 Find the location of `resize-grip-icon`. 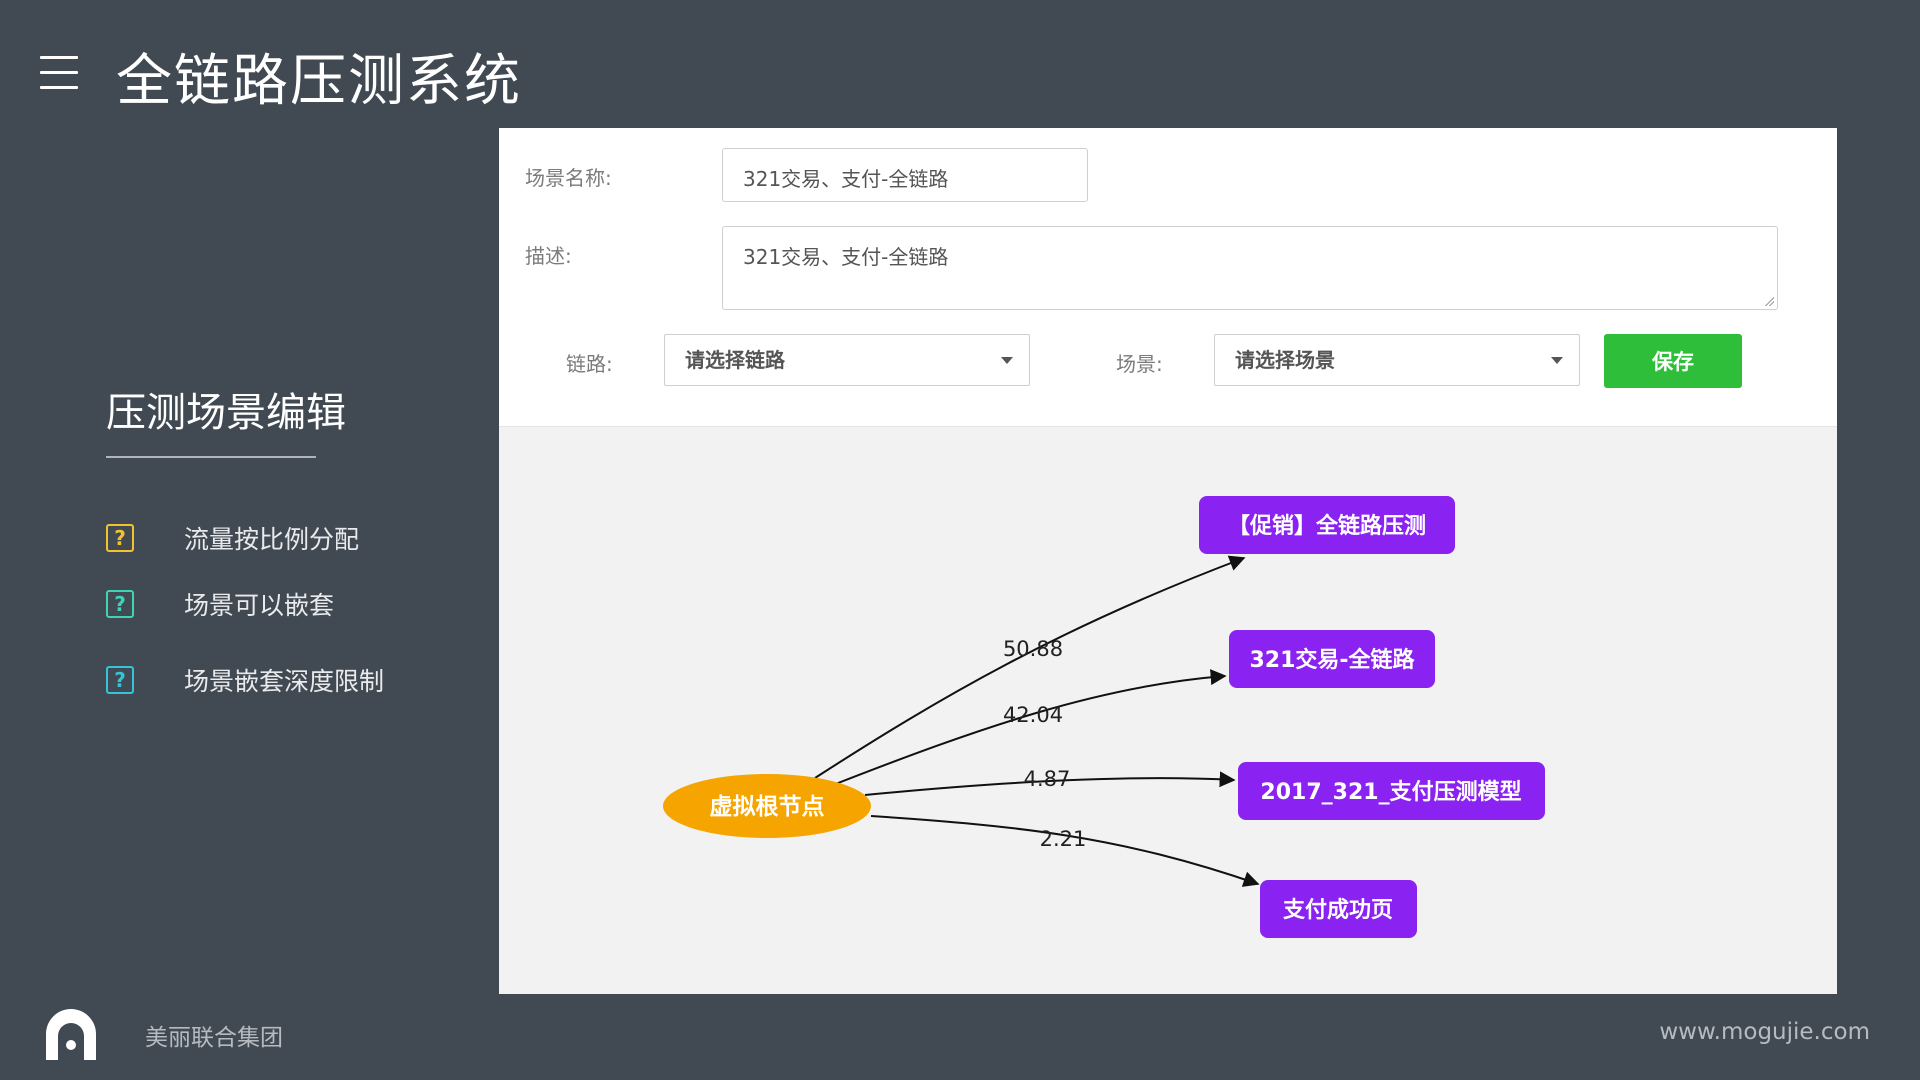

resize-grip-icon is located at coordinates (1769, 301).